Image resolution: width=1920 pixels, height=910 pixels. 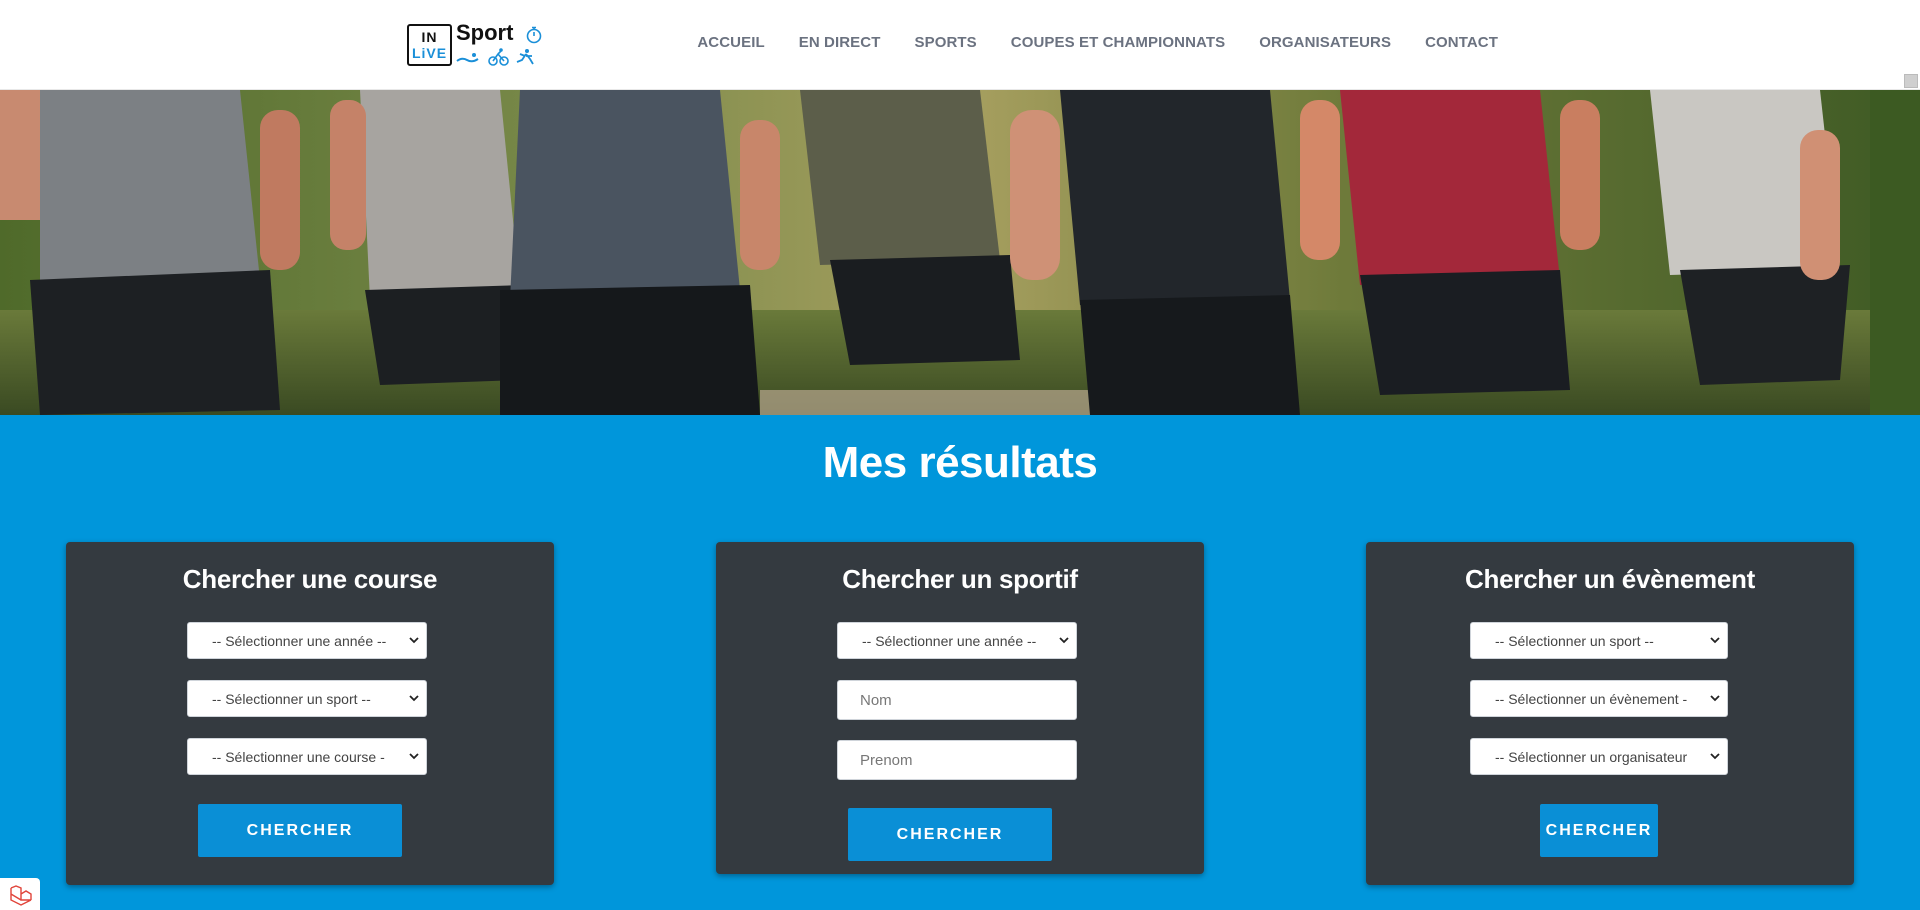 I want to click on debug-badge, so click(x=20, y=894).